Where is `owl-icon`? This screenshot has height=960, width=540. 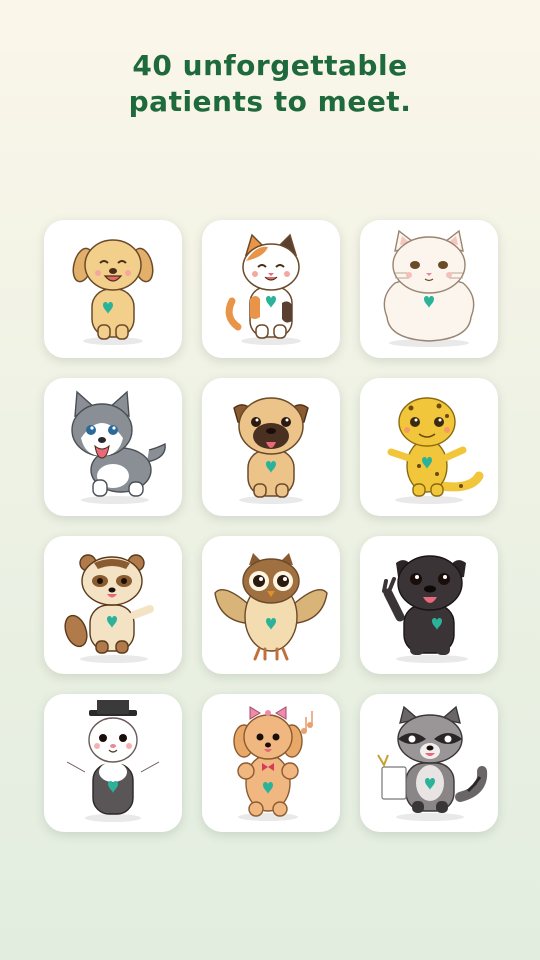
owl-icon is located at coordinates (271, 607).